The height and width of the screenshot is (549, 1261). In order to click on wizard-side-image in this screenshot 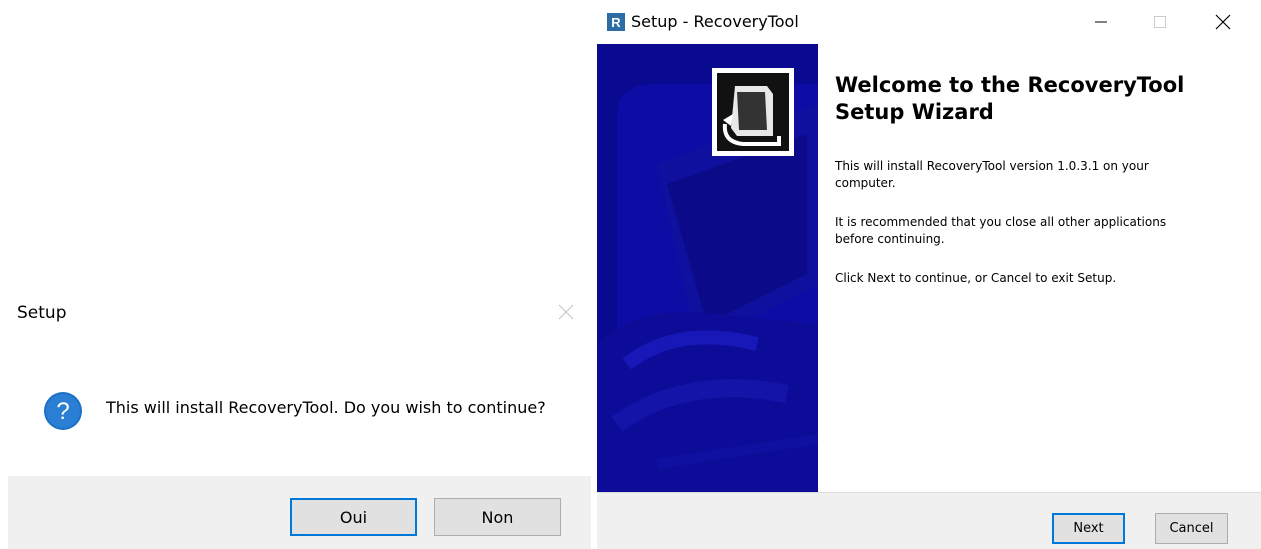, I will do `click(707, 268)`.